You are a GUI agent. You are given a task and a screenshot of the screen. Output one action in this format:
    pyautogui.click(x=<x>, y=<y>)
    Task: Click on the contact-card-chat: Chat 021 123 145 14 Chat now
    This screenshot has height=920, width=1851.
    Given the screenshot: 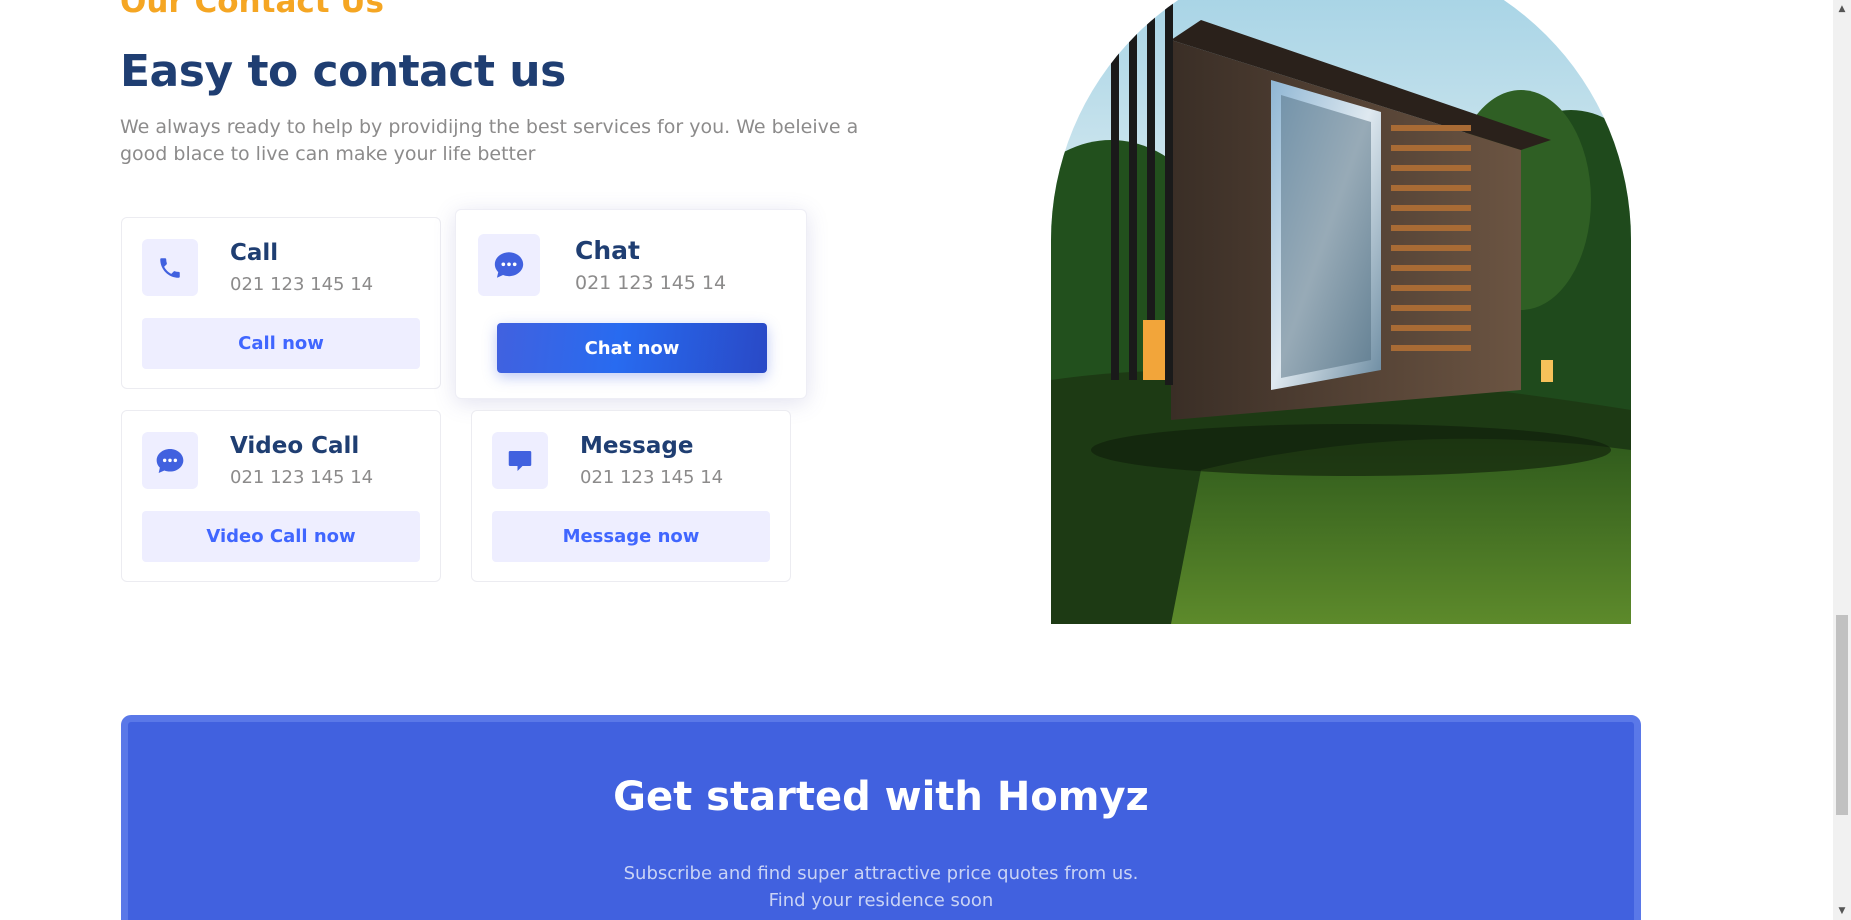 What is the action you would take?
    pyautogui.click(x=631, y=304)
    